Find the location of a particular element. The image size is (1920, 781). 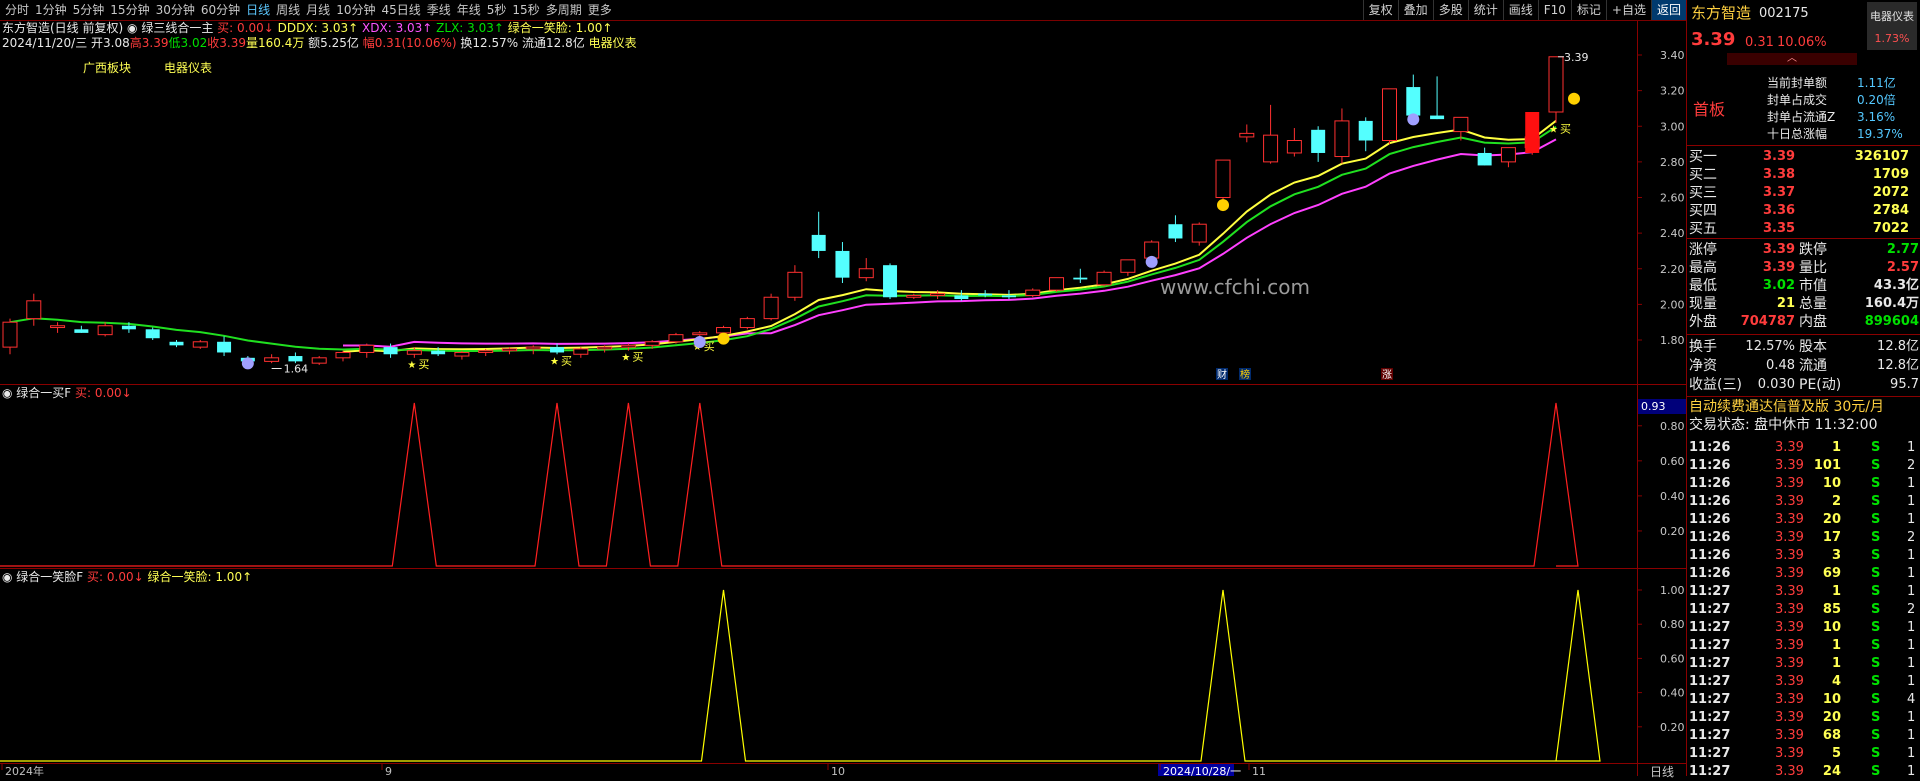

tick-count: 4 is located at coordinates (1911, 699).